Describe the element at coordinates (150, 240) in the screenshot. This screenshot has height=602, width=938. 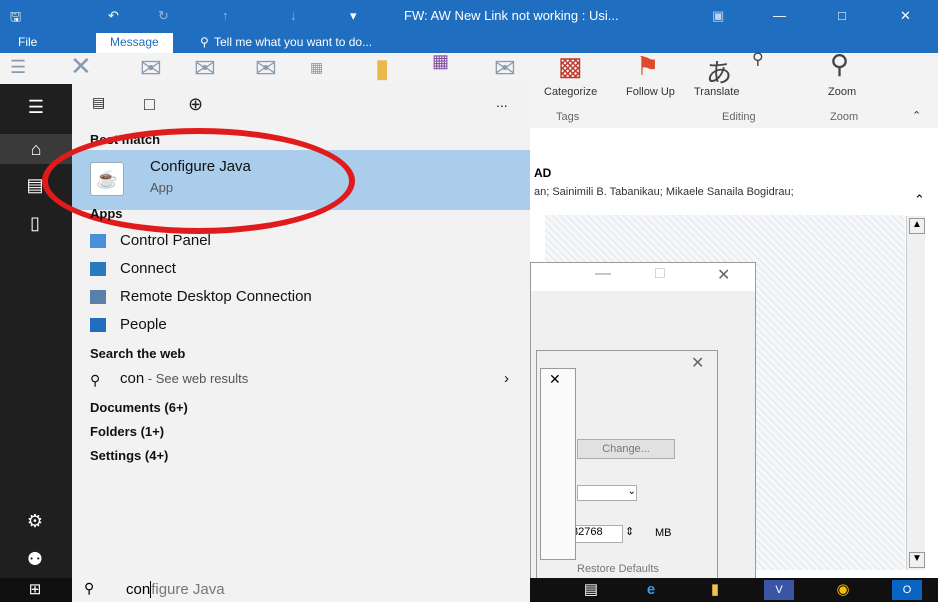
I see `app-control-panel: Control Panel` at that location.